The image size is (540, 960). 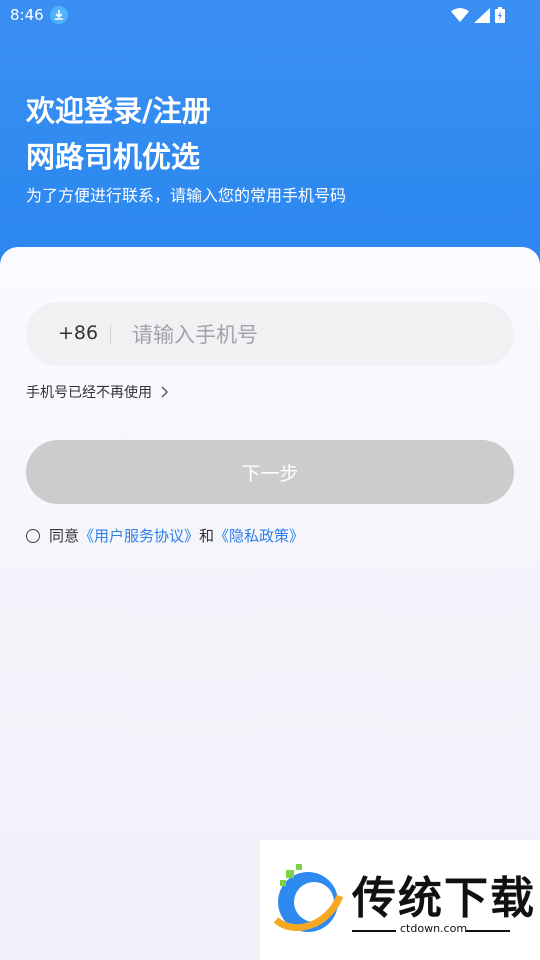 What do you see at coordinates (308, 898) in the screenshot?
I see `brand-logo-icon` at bounding box center [308, 898].